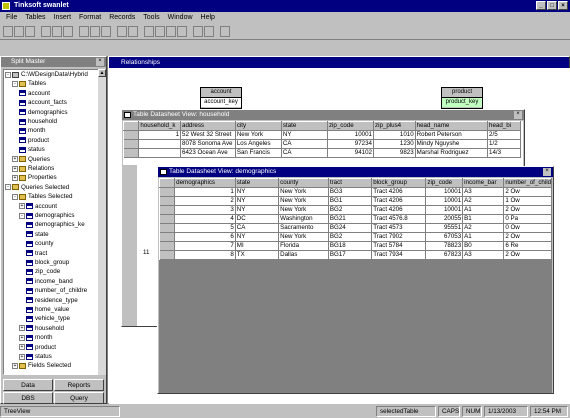 This screenshot has height=418, width=570. I want to click on entity-account: account account_key, so click(221, 98).